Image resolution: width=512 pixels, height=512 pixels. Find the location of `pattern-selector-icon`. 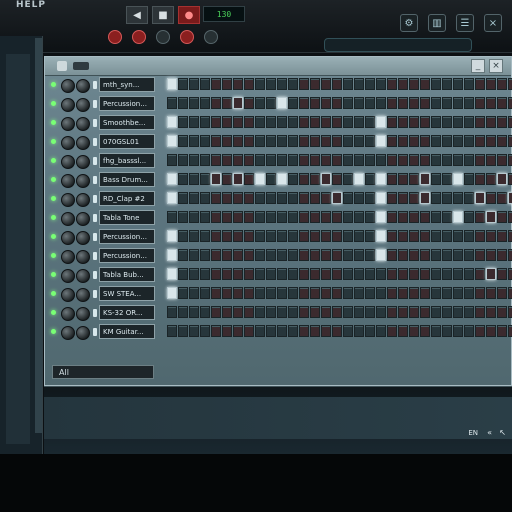

pattern-selector-icon is located at coordinates (81, 66).